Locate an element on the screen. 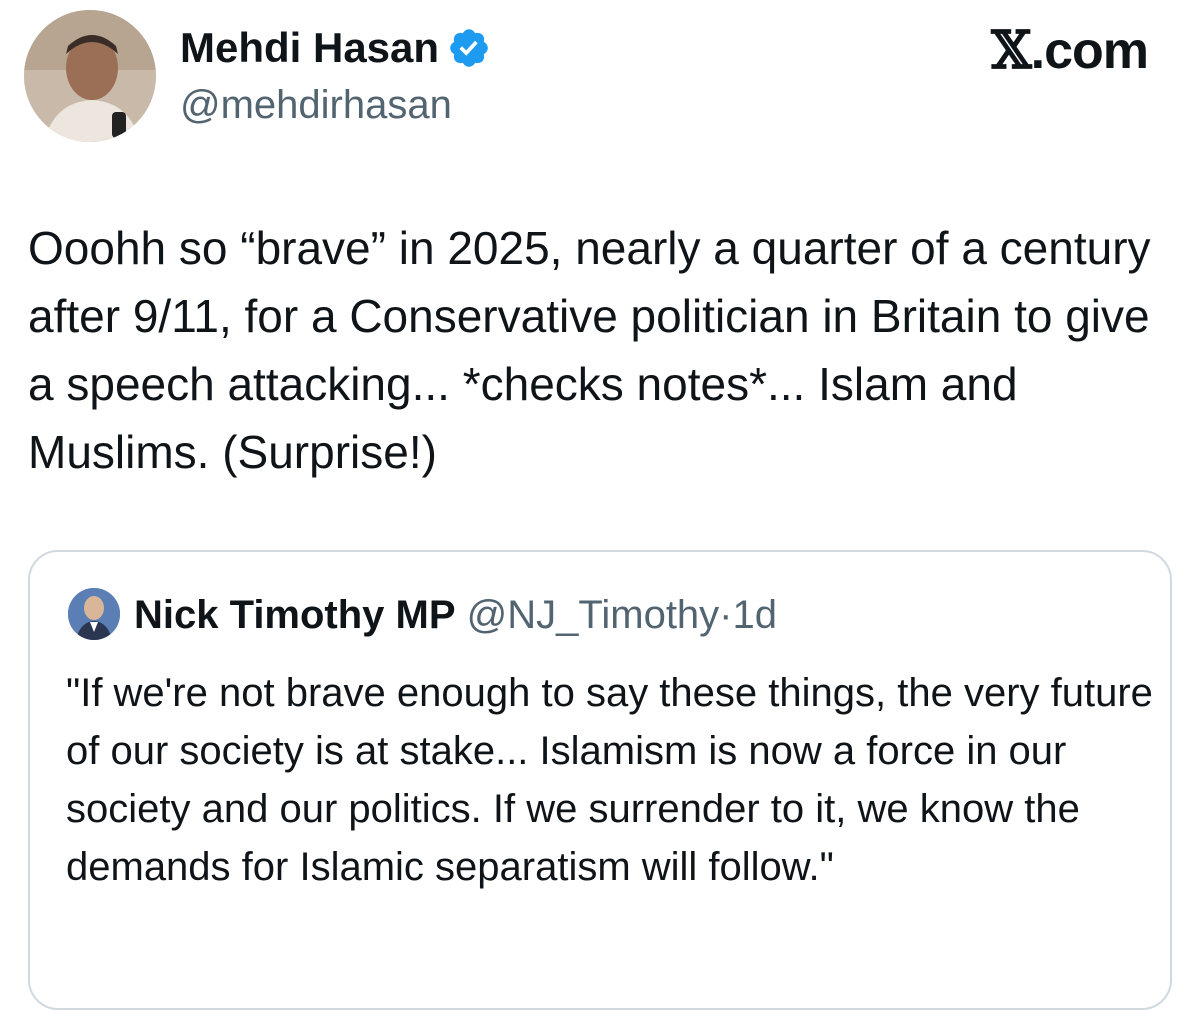  quoted-author-avatar is located at coordinates (94, 614).